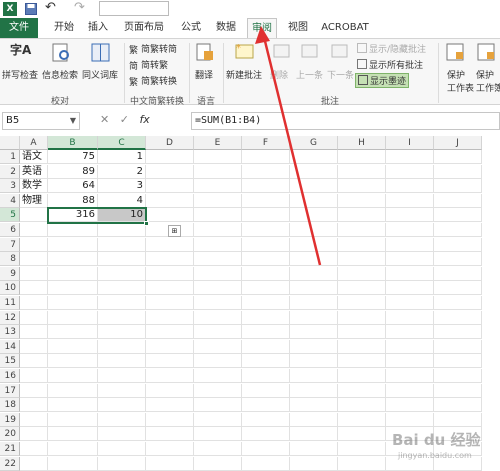  I want to click on to-simplified-button: 简简转繁, so click(148, 65).